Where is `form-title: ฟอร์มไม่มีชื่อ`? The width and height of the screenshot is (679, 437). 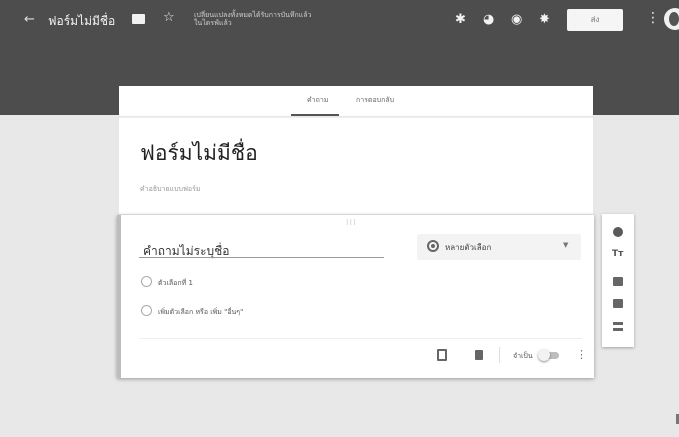 form-title: ฟอร์มไม่มีชื่อ is located at coordinates (199, 153).